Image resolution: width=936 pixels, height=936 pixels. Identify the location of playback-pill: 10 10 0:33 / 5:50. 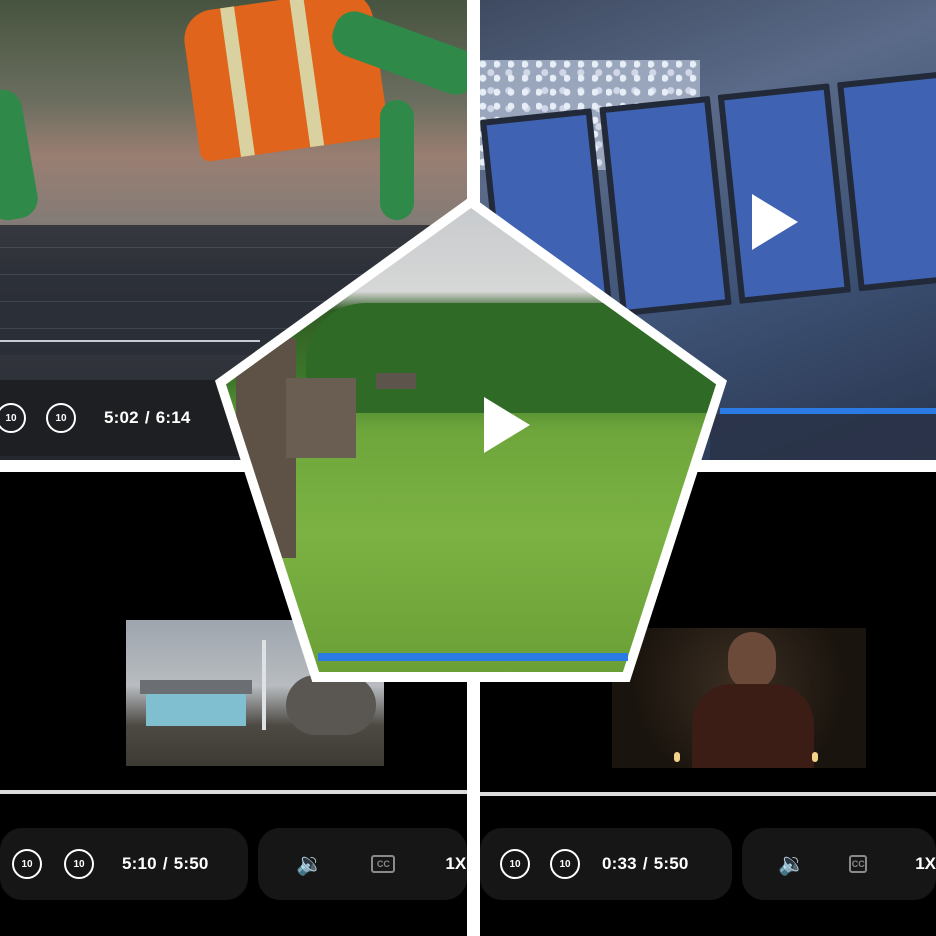
(606, 864).